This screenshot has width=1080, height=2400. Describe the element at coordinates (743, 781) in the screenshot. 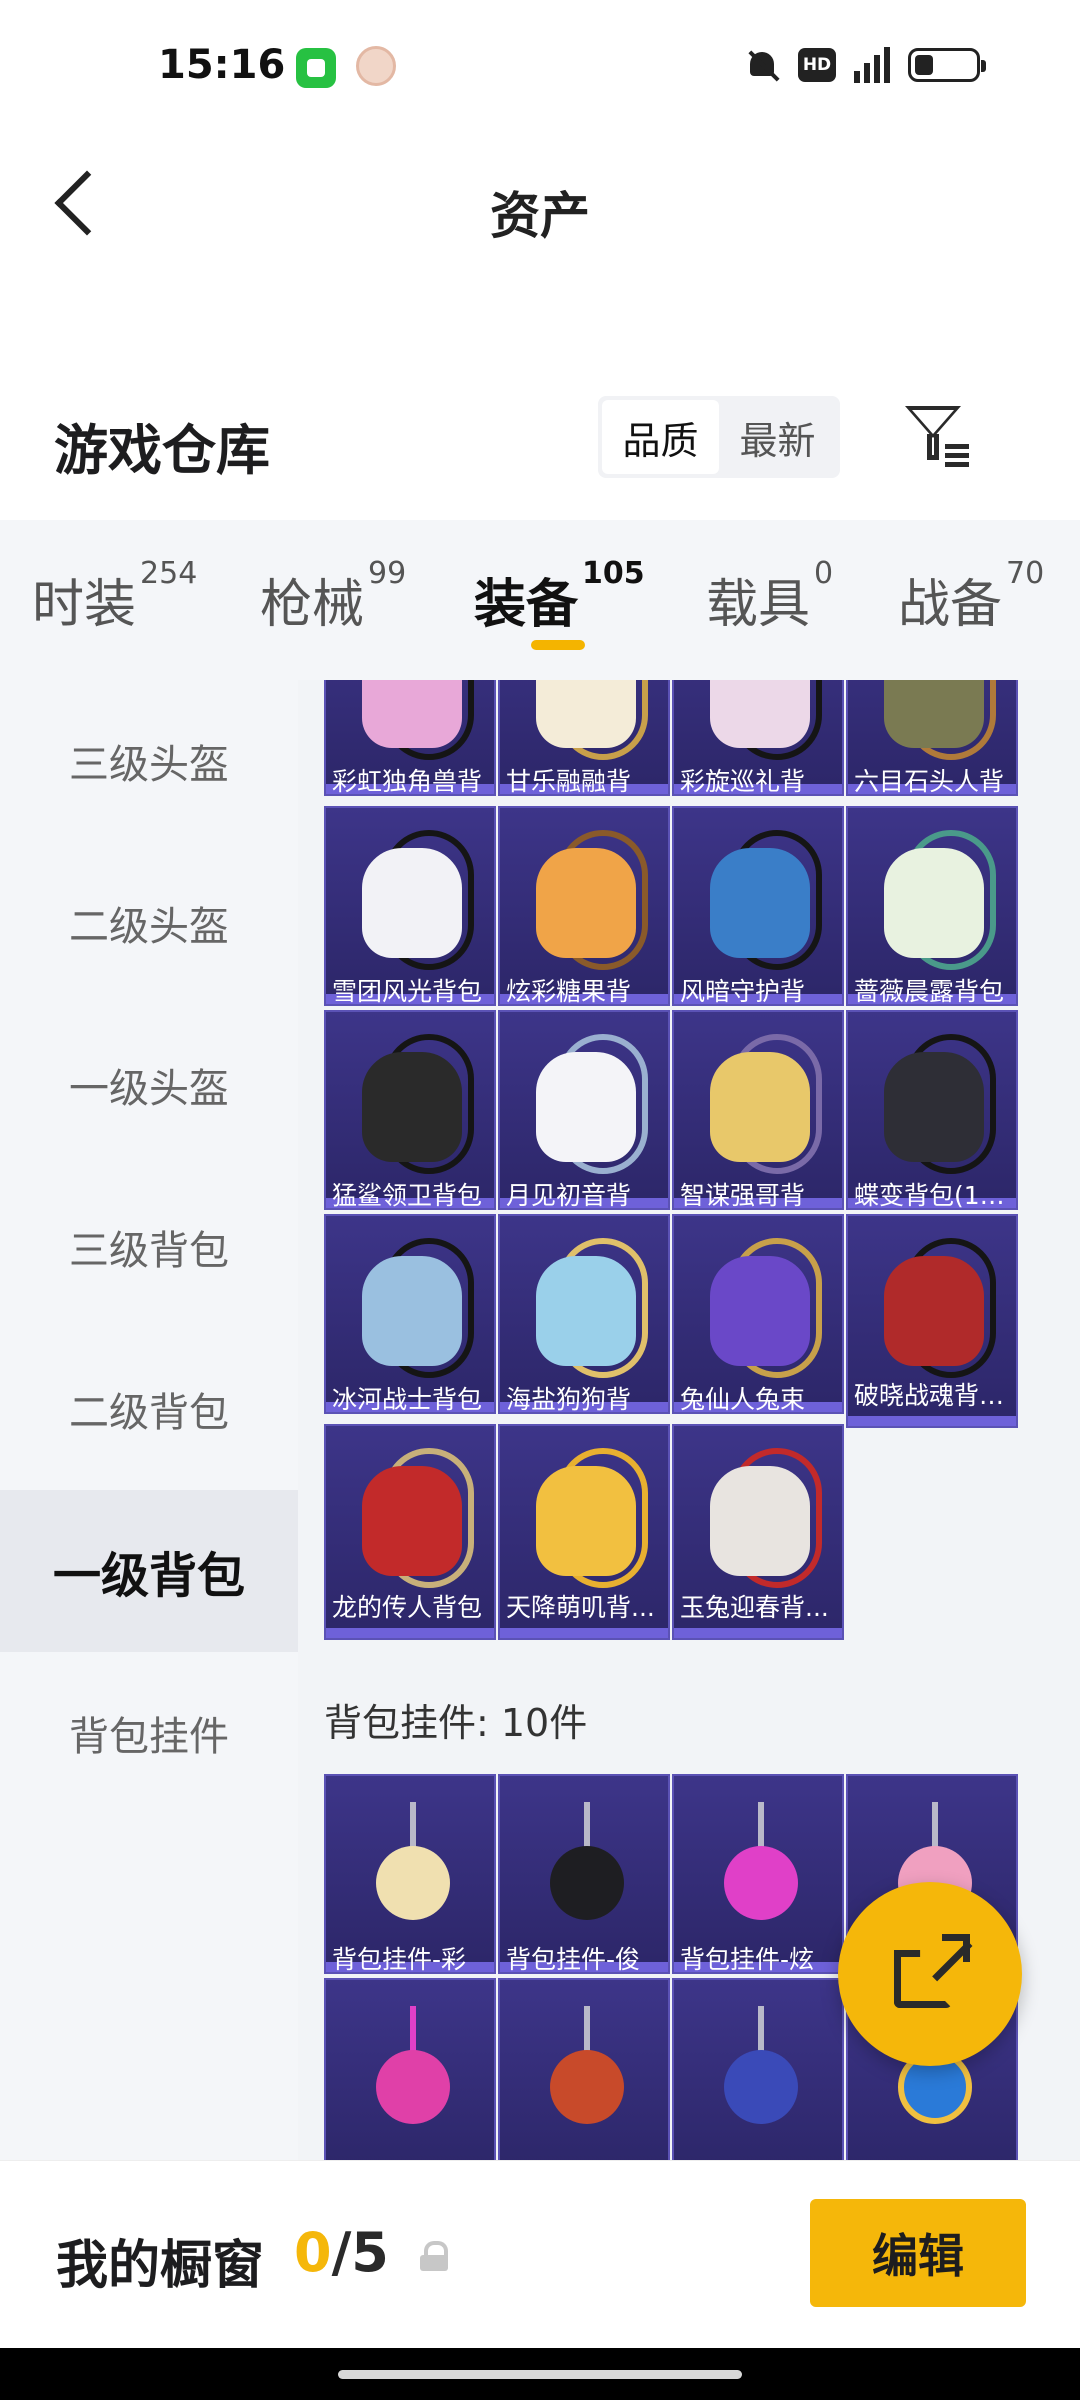

I see `item-name: 彩旋巡礼背` at that location.